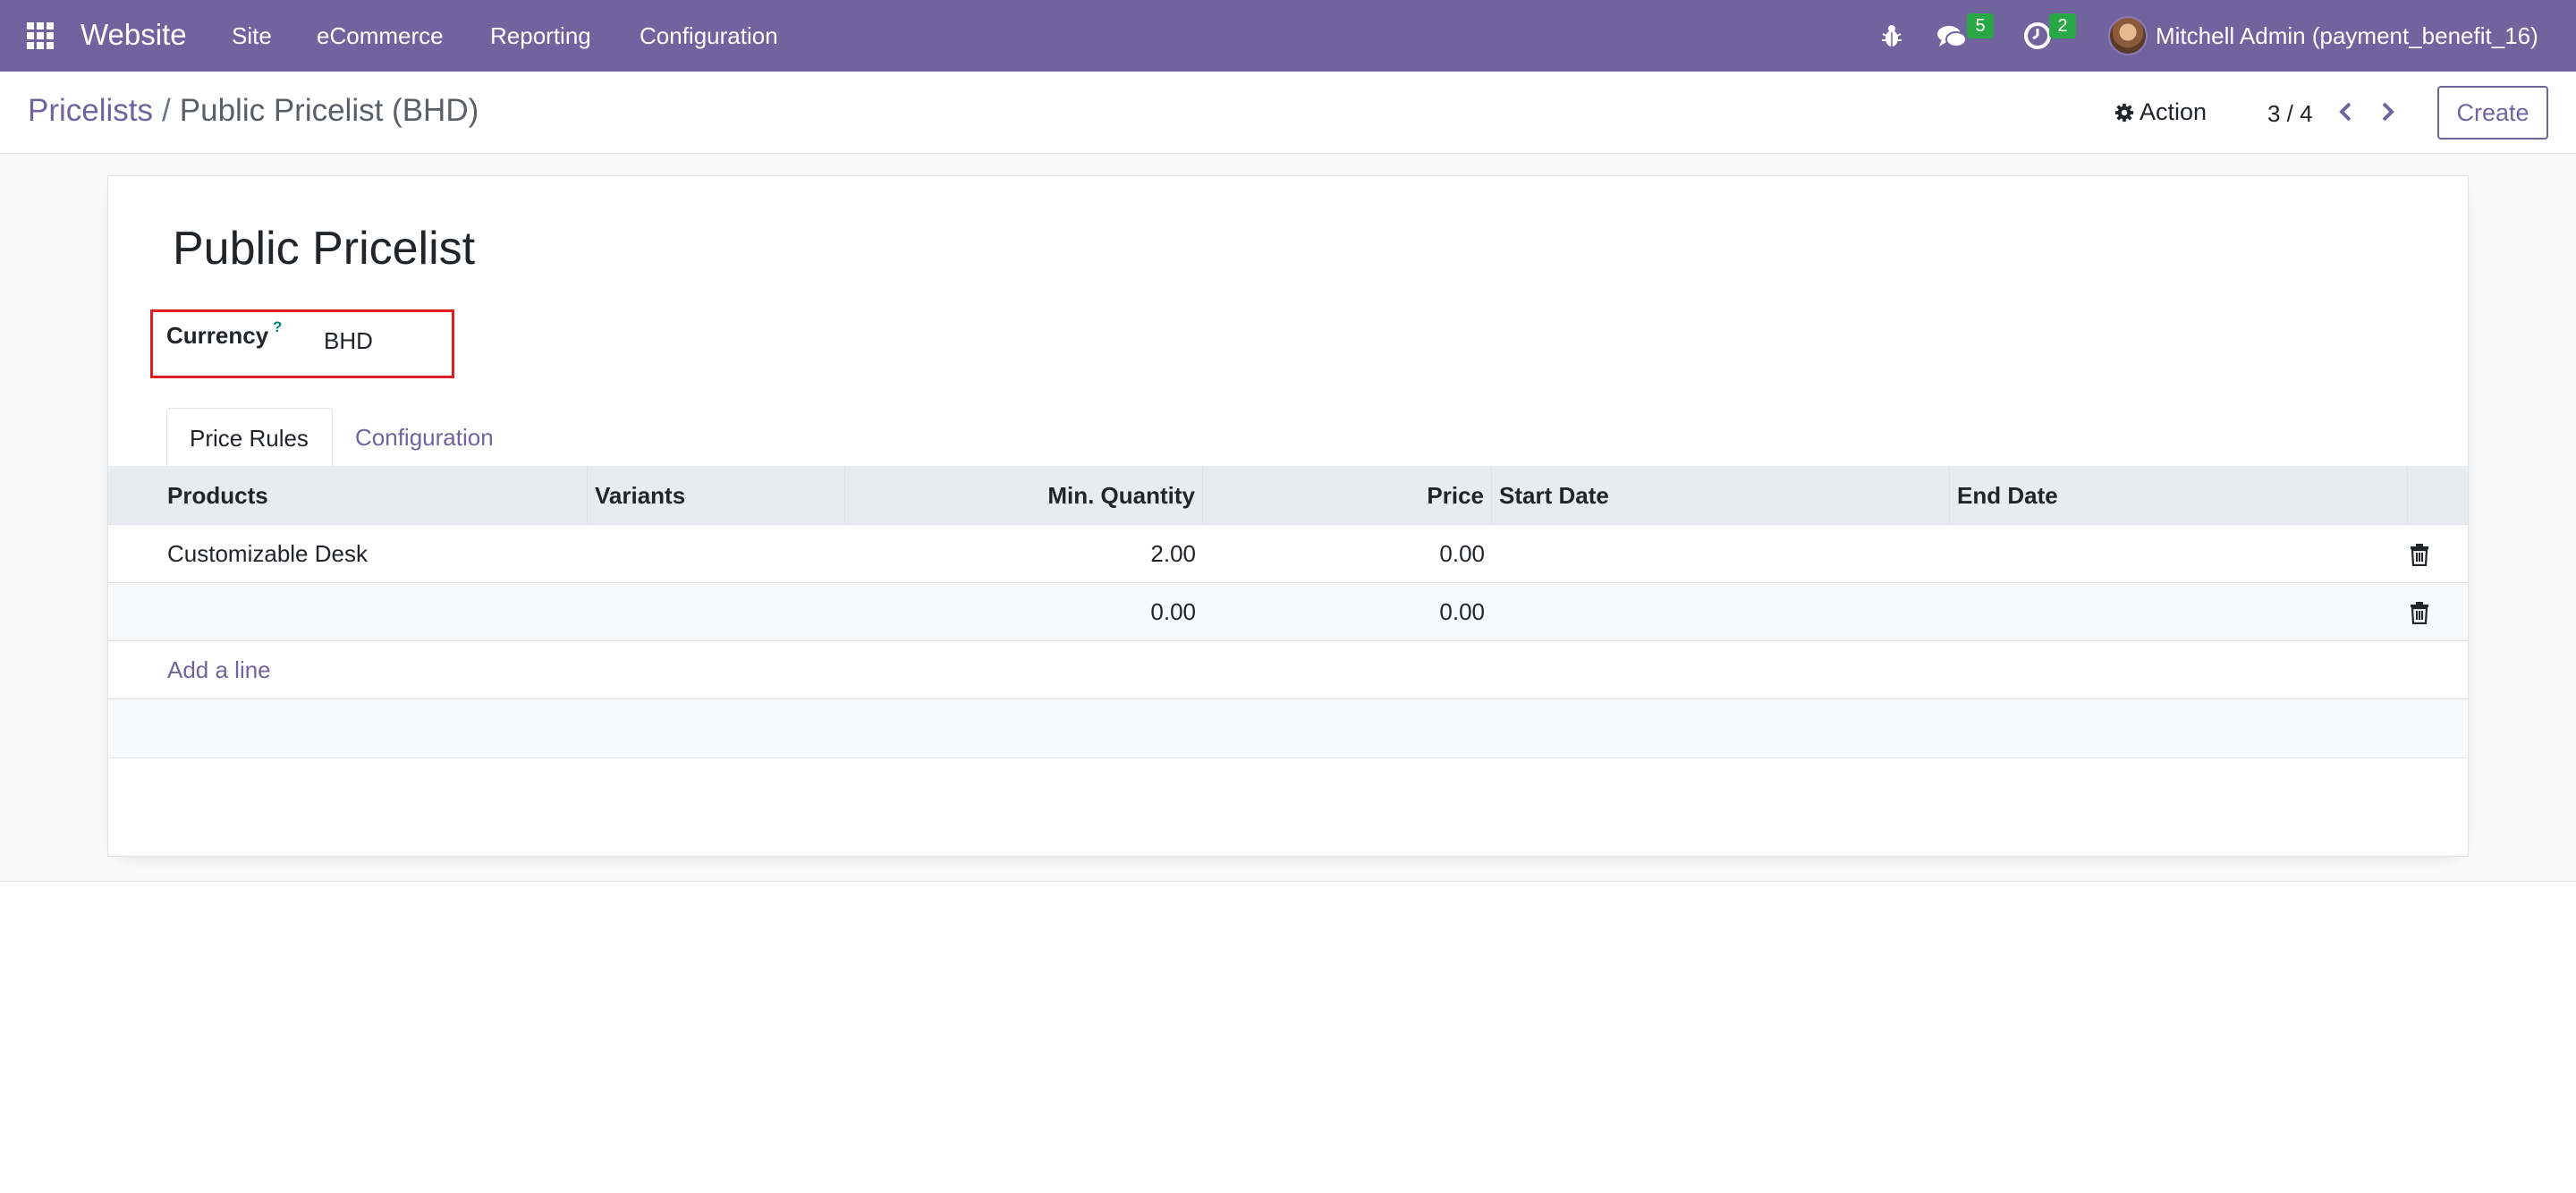 The width and height of the screenshot is (2576, 1193). I want to click on user-menu: Mitchell Admin (payment_benefit_16), so click(2347, 36).